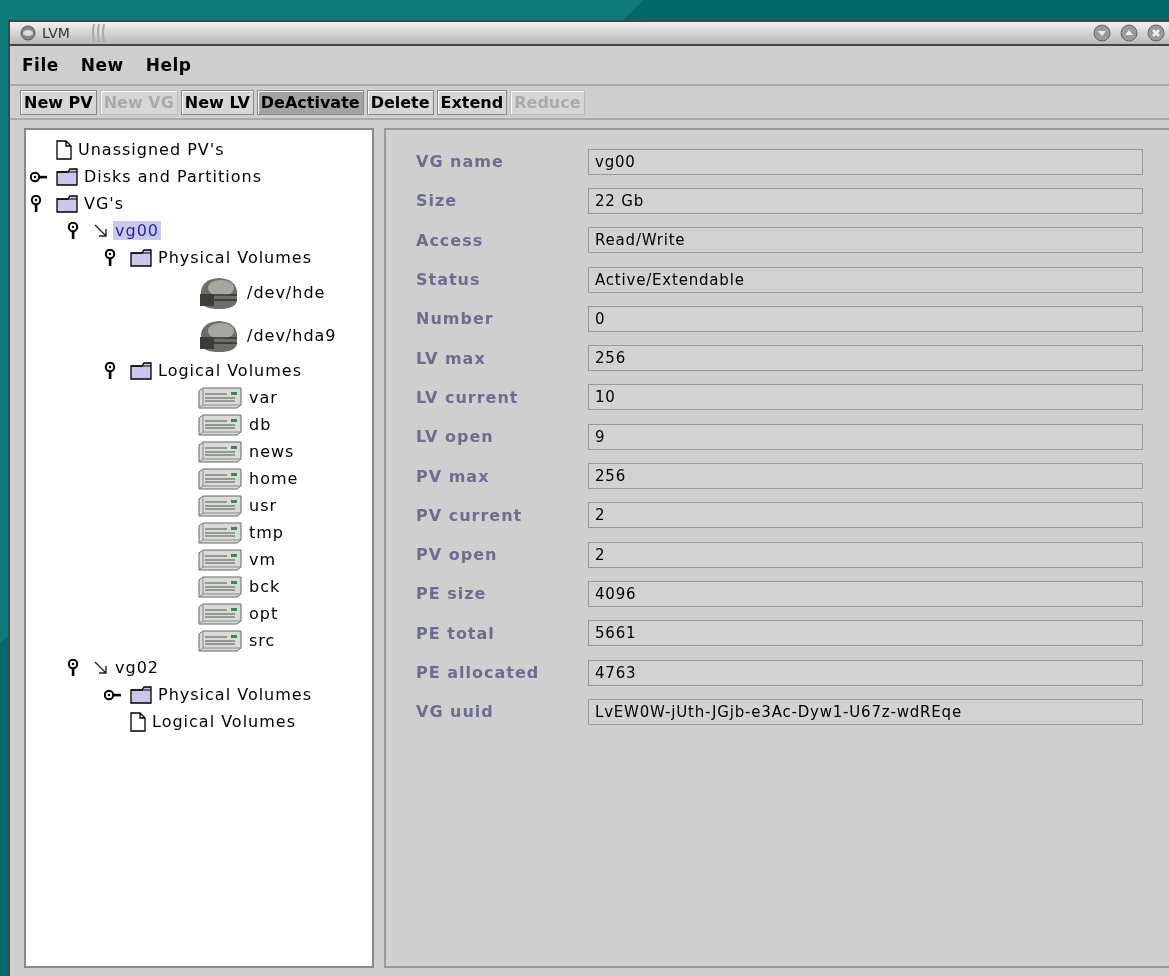  Describe the element at coordinates (450, 240) in the screenshot. I see `field-label: Access` at that location.